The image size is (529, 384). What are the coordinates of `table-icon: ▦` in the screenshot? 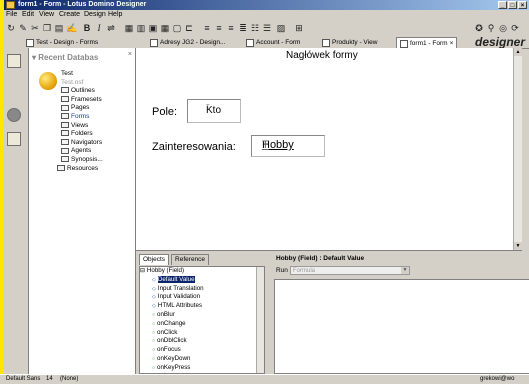 It's located at (129, 28).